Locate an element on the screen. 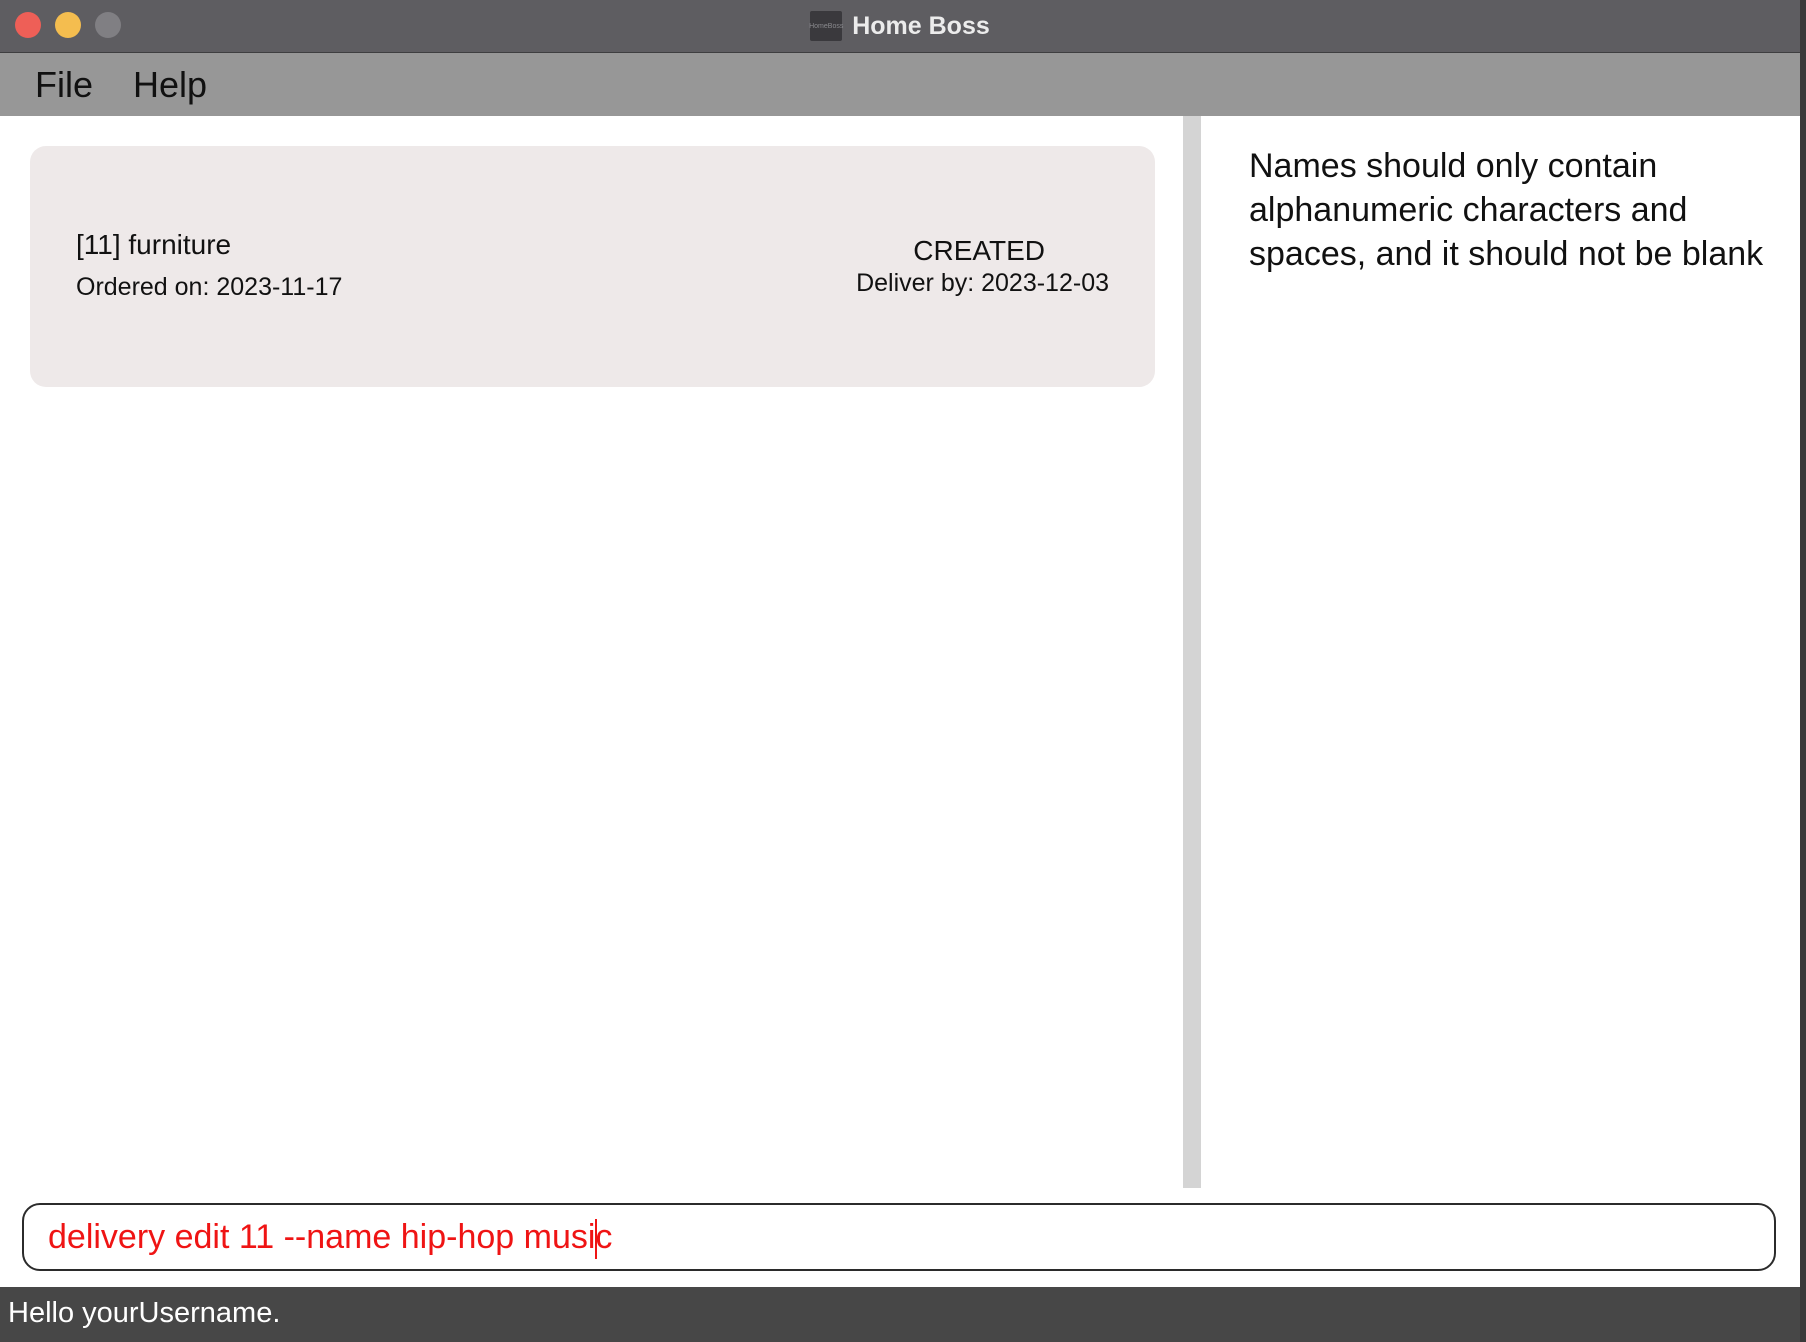 The height and width of the screenshot is (1342, 1806). status-bar: Hello yourUsername. is located at coordinates (900, 1314).